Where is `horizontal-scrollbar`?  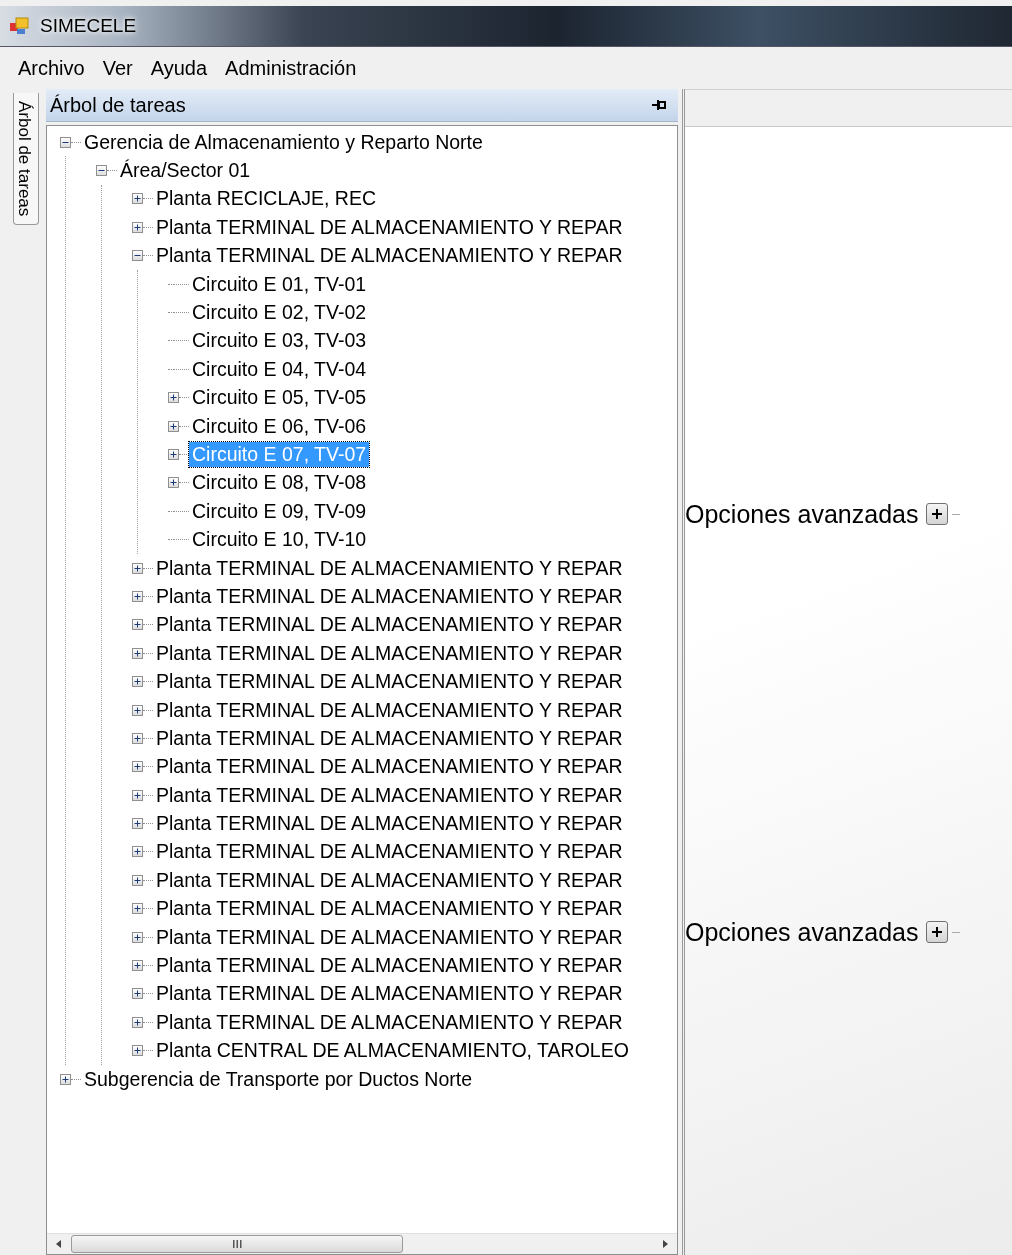 horizontal-scrollbar is located at coordinates (362, 1243).